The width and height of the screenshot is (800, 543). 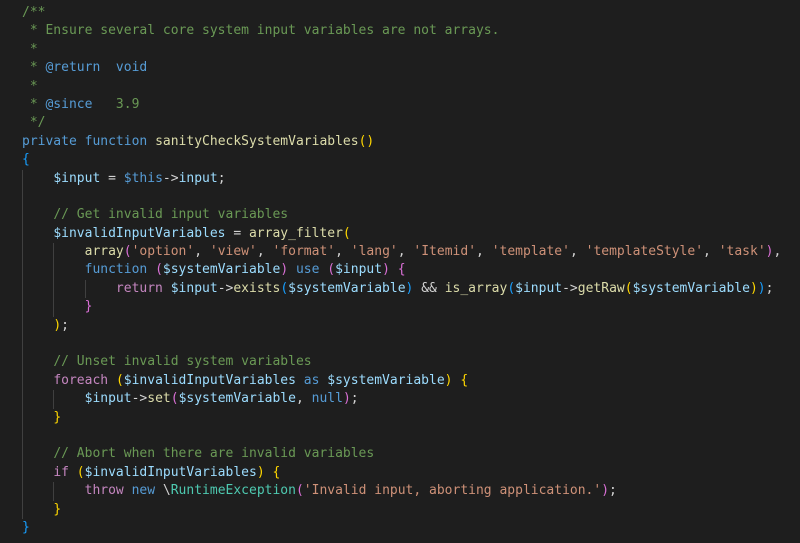 What do you see at coordinates (628, 288) in the screenshot?
I see `code-token-bracket1: (` at bounding box center [628, 288].